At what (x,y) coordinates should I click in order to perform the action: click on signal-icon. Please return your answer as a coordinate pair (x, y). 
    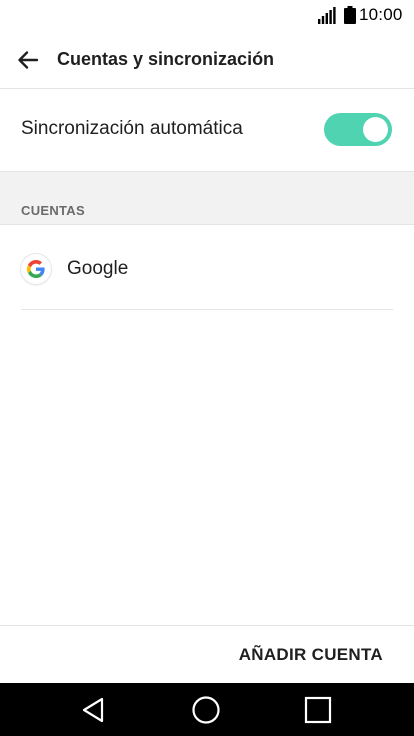
    Looking at the image, I should click on (327, 15).